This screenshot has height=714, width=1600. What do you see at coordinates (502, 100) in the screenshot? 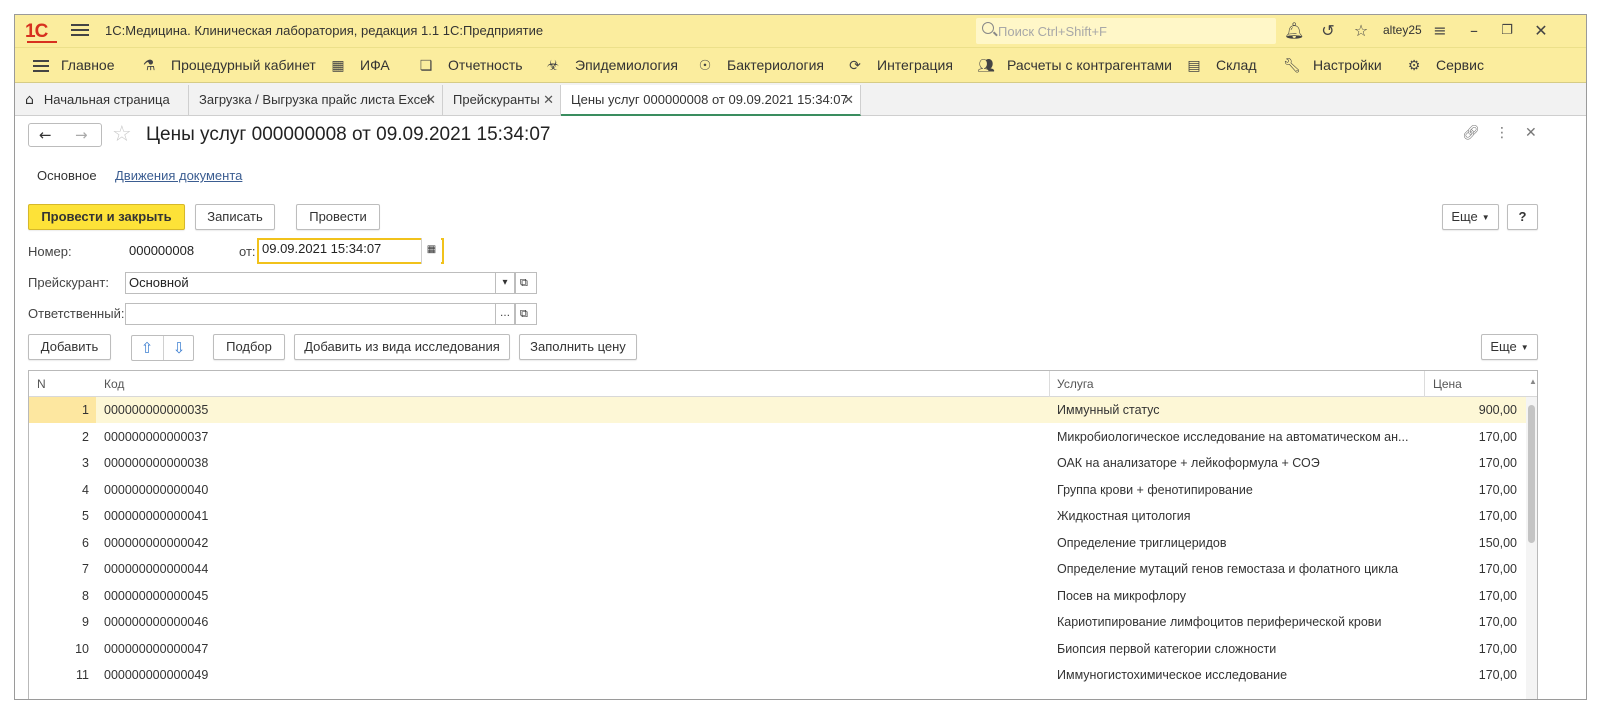
I see `tab-price-lists: Прейскуранты ✕` at bounding box center [502, 100].